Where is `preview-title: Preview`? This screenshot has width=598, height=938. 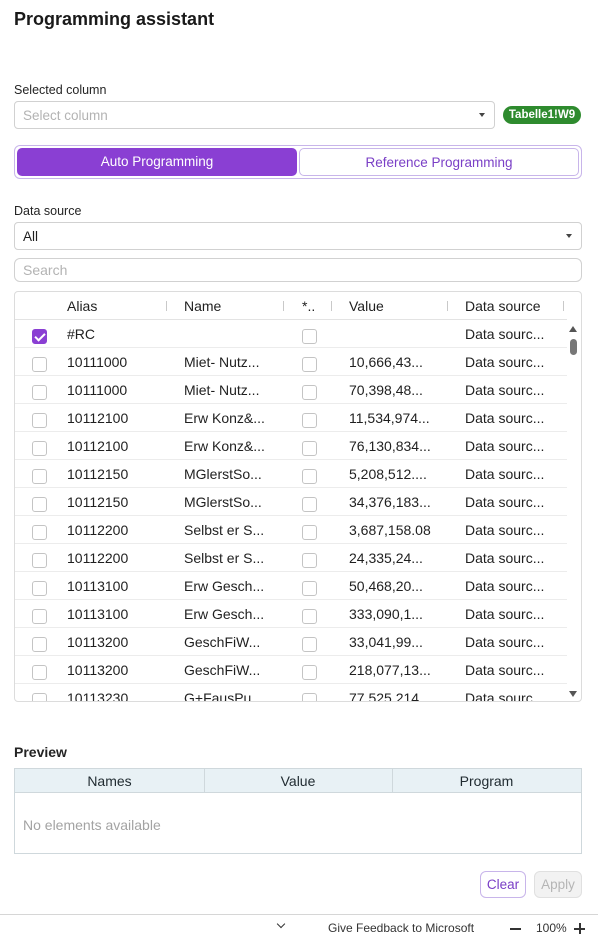
preview-title: Preview is located at coordinates (40, 752).